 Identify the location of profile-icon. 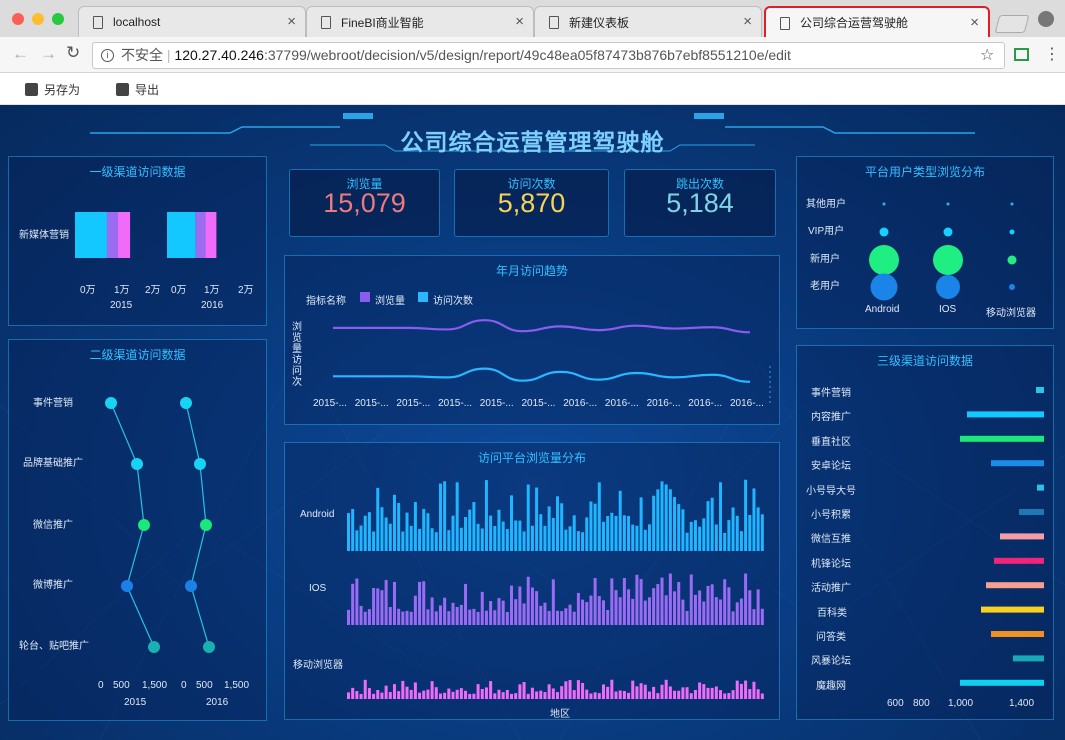
(1046, 19).